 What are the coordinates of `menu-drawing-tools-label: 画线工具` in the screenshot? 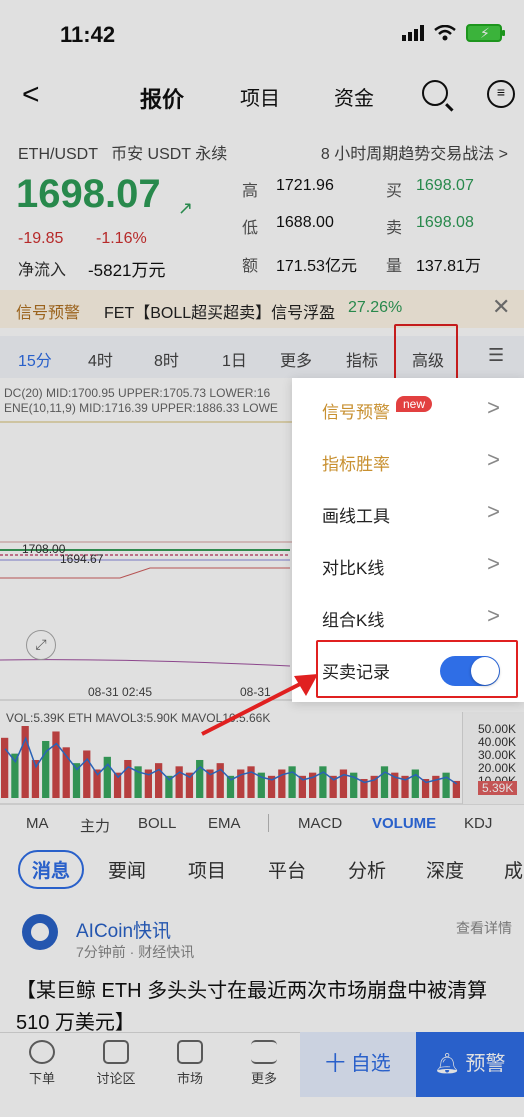 It's located at (356, 516).